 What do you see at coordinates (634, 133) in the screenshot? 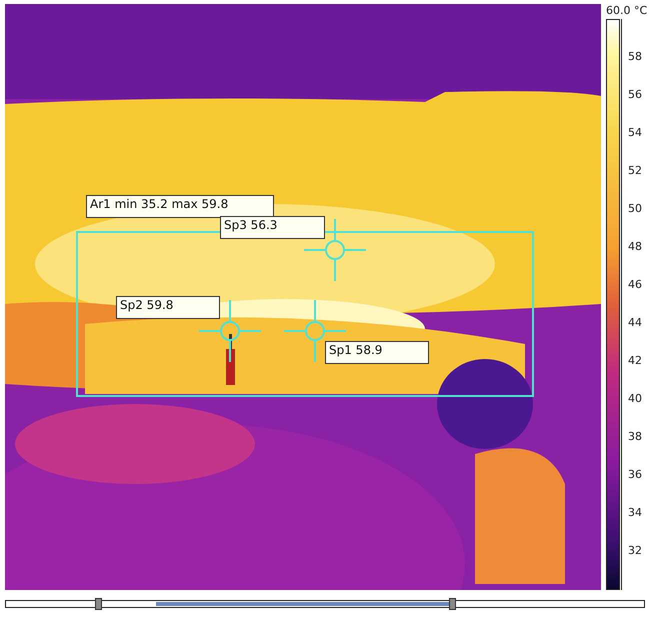
I see `scale-tick-label: 54` at bounding box center [634, 133].